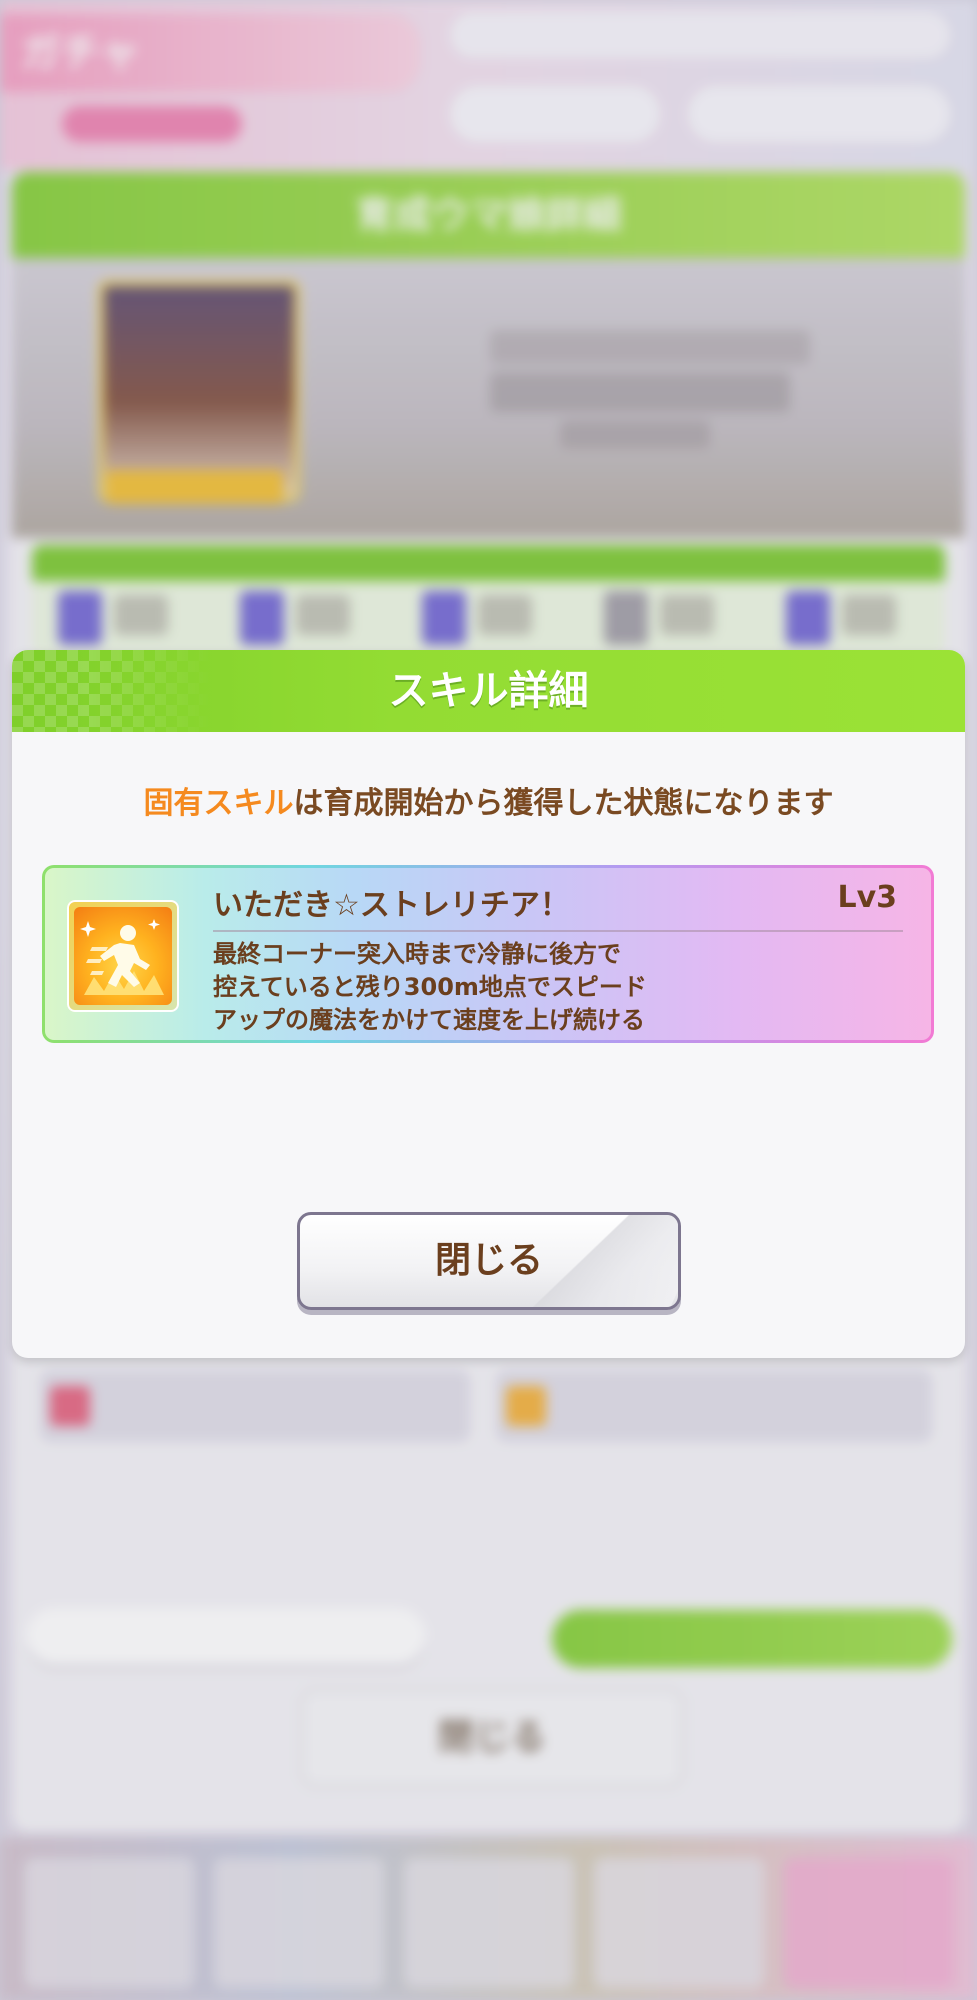  I want to click on dialog-title: スキル詳細, so click(488, 691).